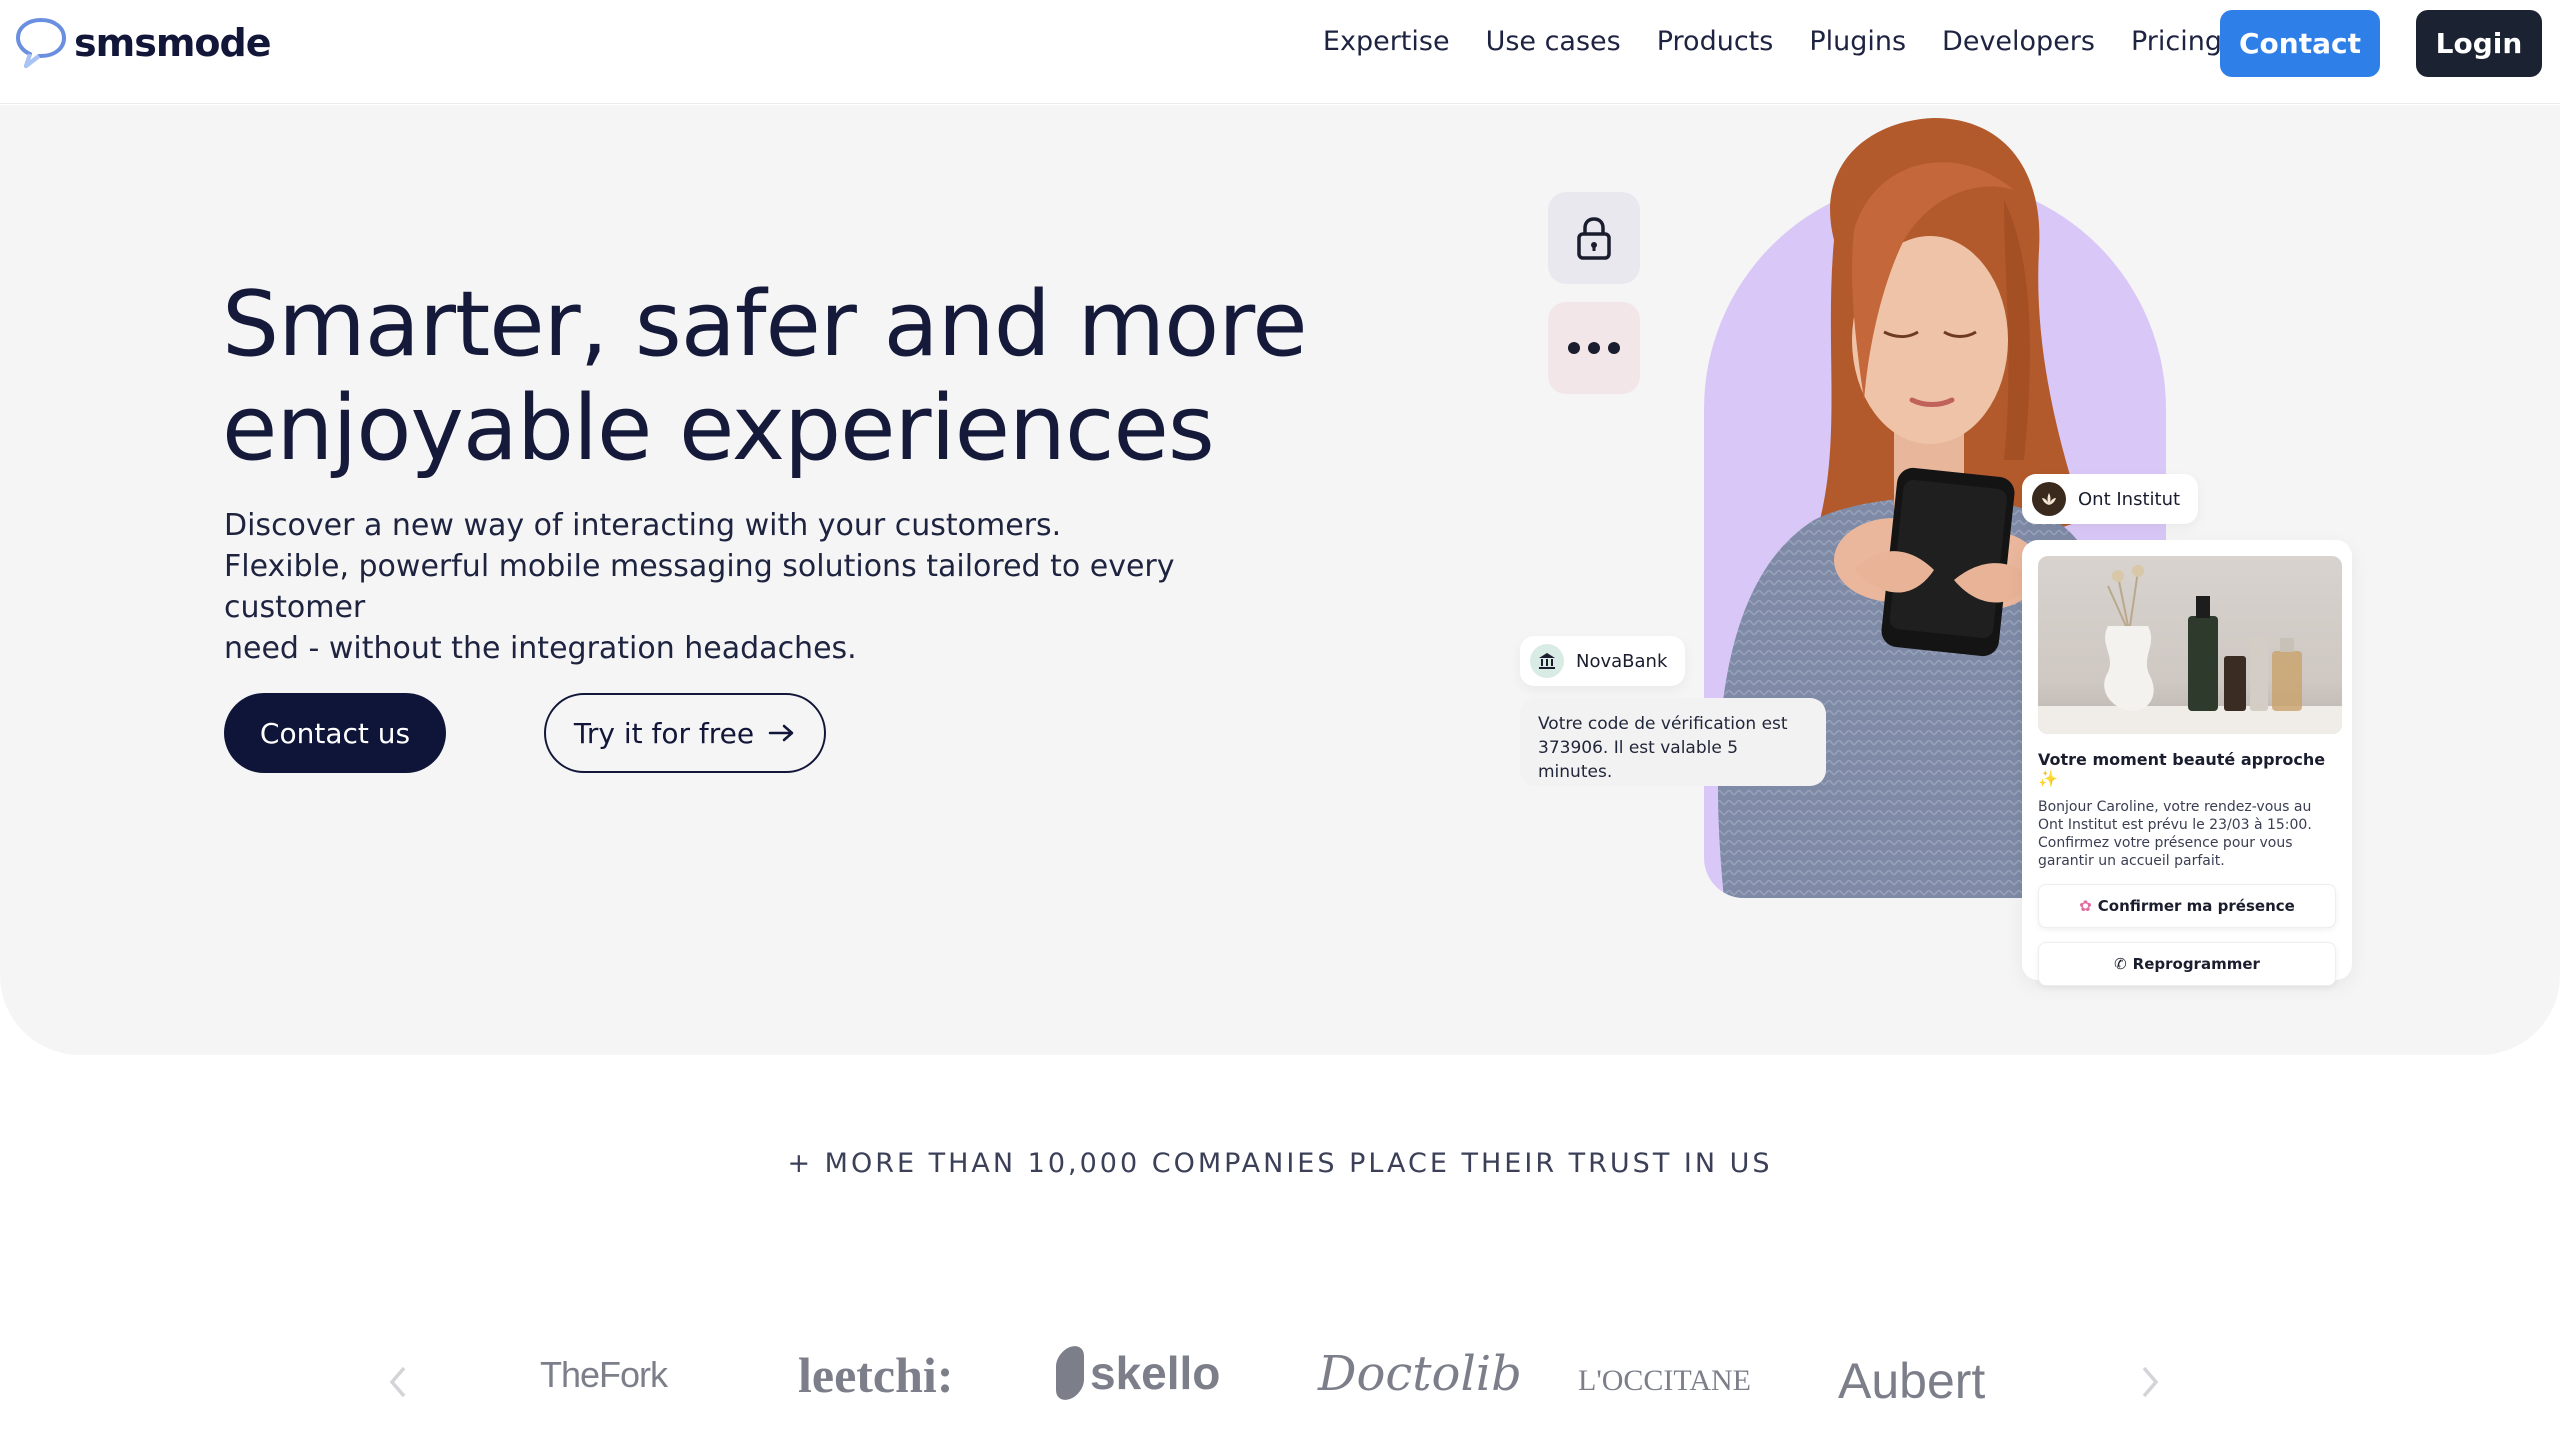 This screenshot has width=2560, height=1442. What do you see at coordinates (1070, 1373) in the screenshot?
I see `skello-mark-icon` at bounding box center [1070, 1373].